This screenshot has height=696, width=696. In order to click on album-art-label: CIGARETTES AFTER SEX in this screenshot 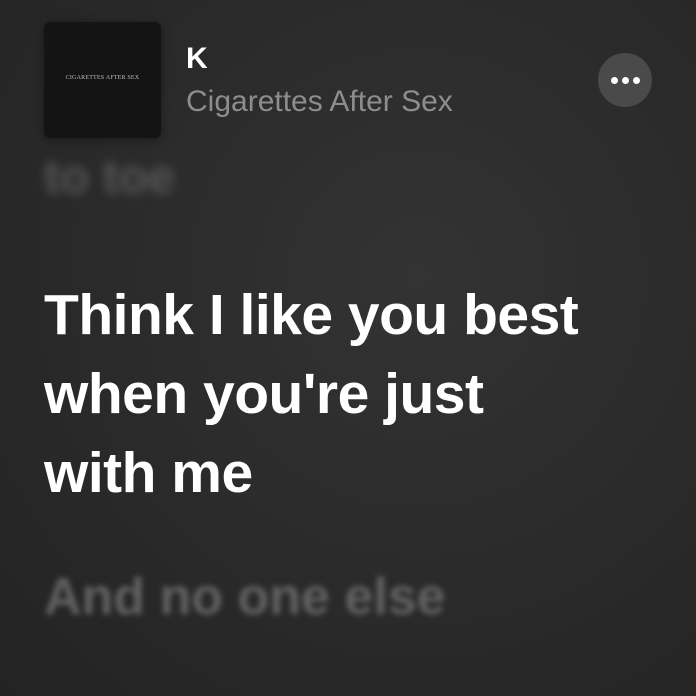, I will do `click(102, 78)`.